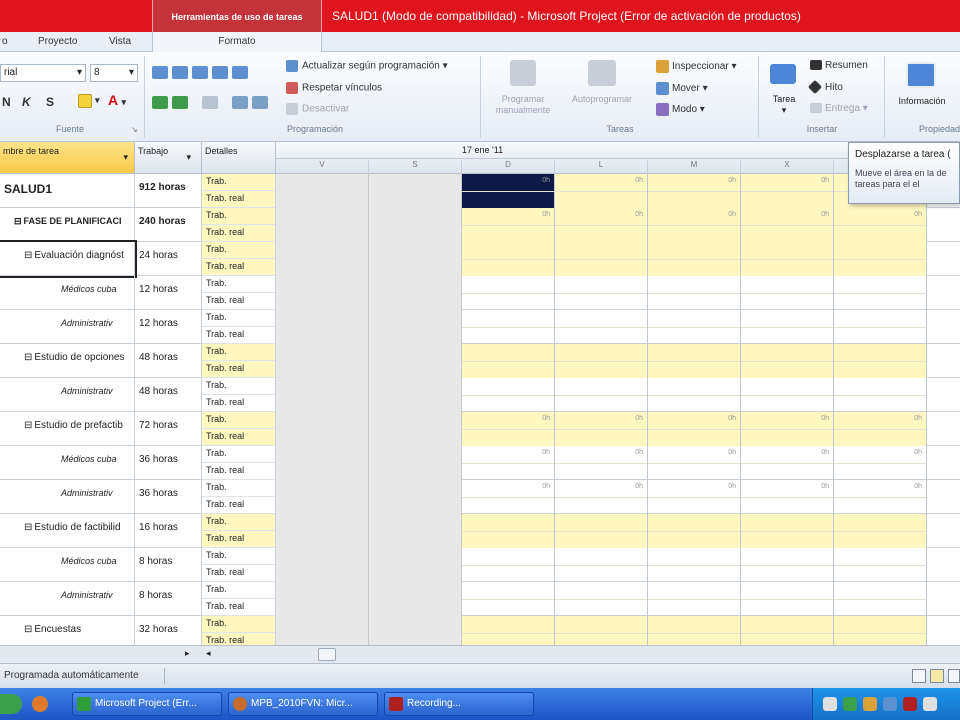  I want to click on tab-view: Vista, so click(120, 41).